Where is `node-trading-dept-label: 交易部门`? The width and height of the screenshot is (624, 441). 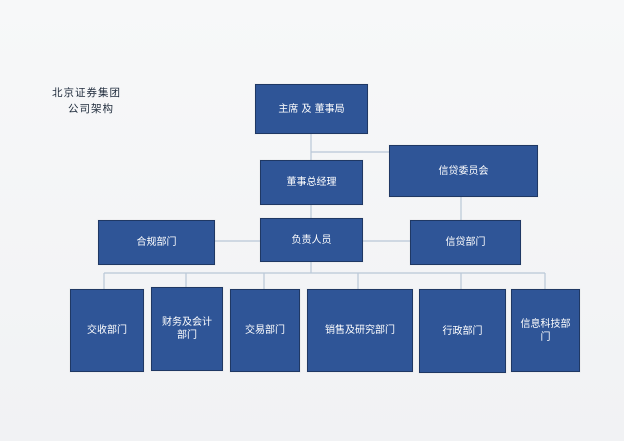 node-trading-dept-label: 交易部门 is located at coordinates (265, 330).